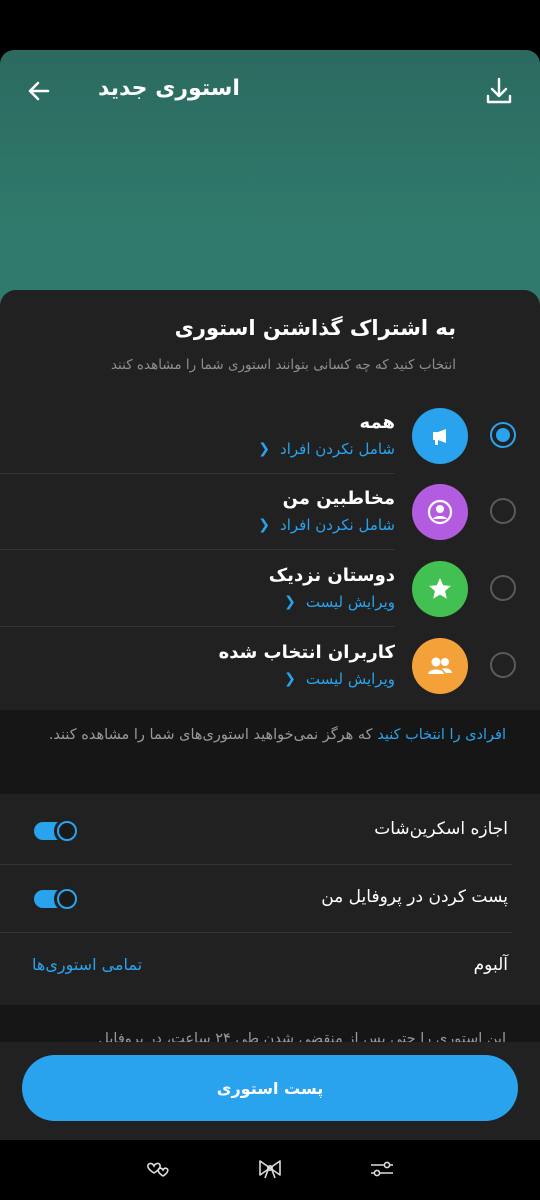 Image resolution: width=540 pixels, height=1200 pixels. I want to click on option-close-friends-radio, so click(503, 588).